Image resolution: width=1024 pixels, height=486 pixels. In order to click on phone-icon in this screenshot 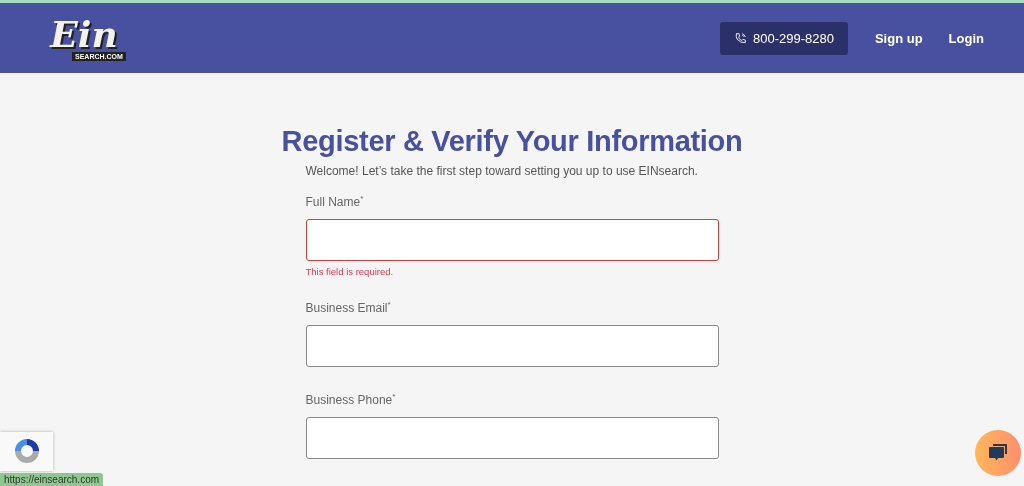, I will do `click(740, 38)`.